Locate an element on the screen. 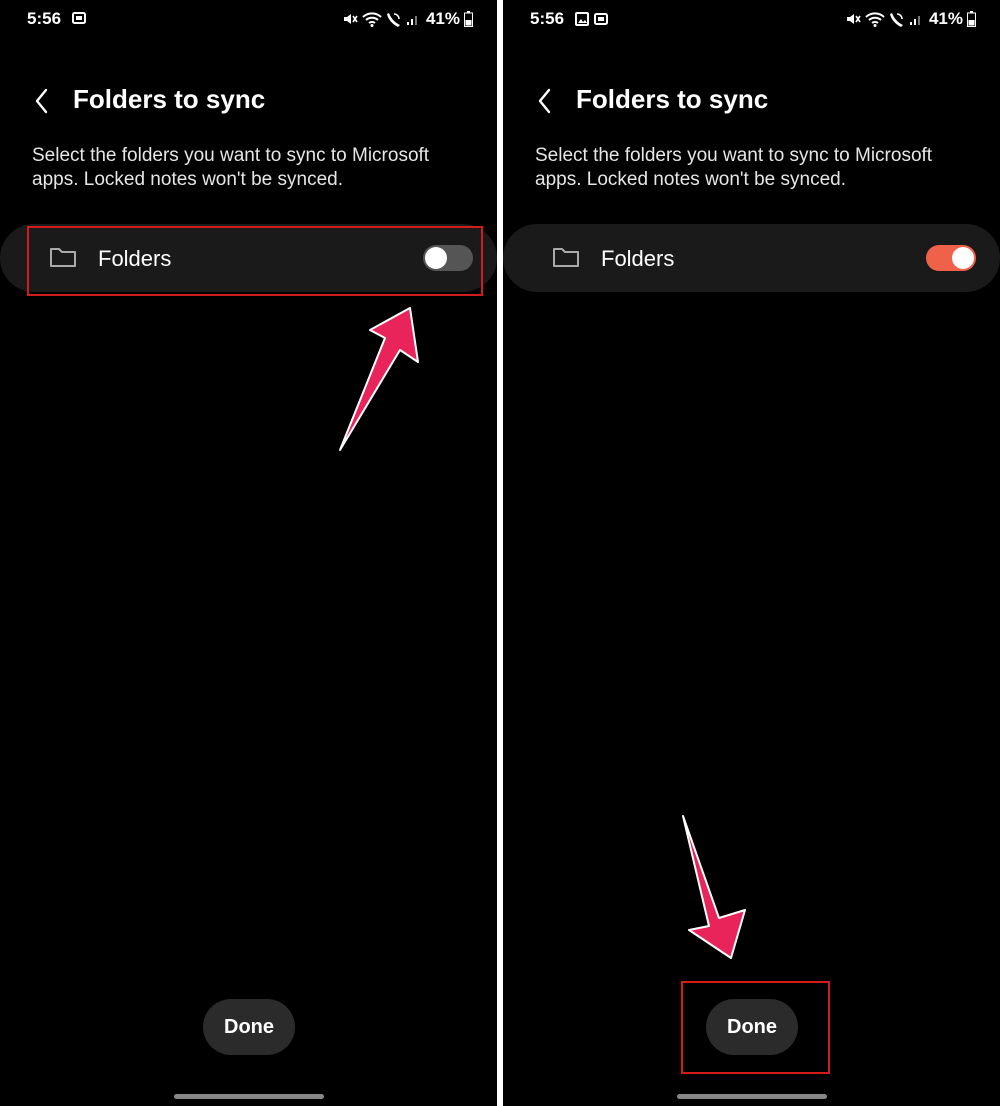 This screenshot has width=1000, height=1106. highlight-box-folders-row is located at coordinates (255, 261).